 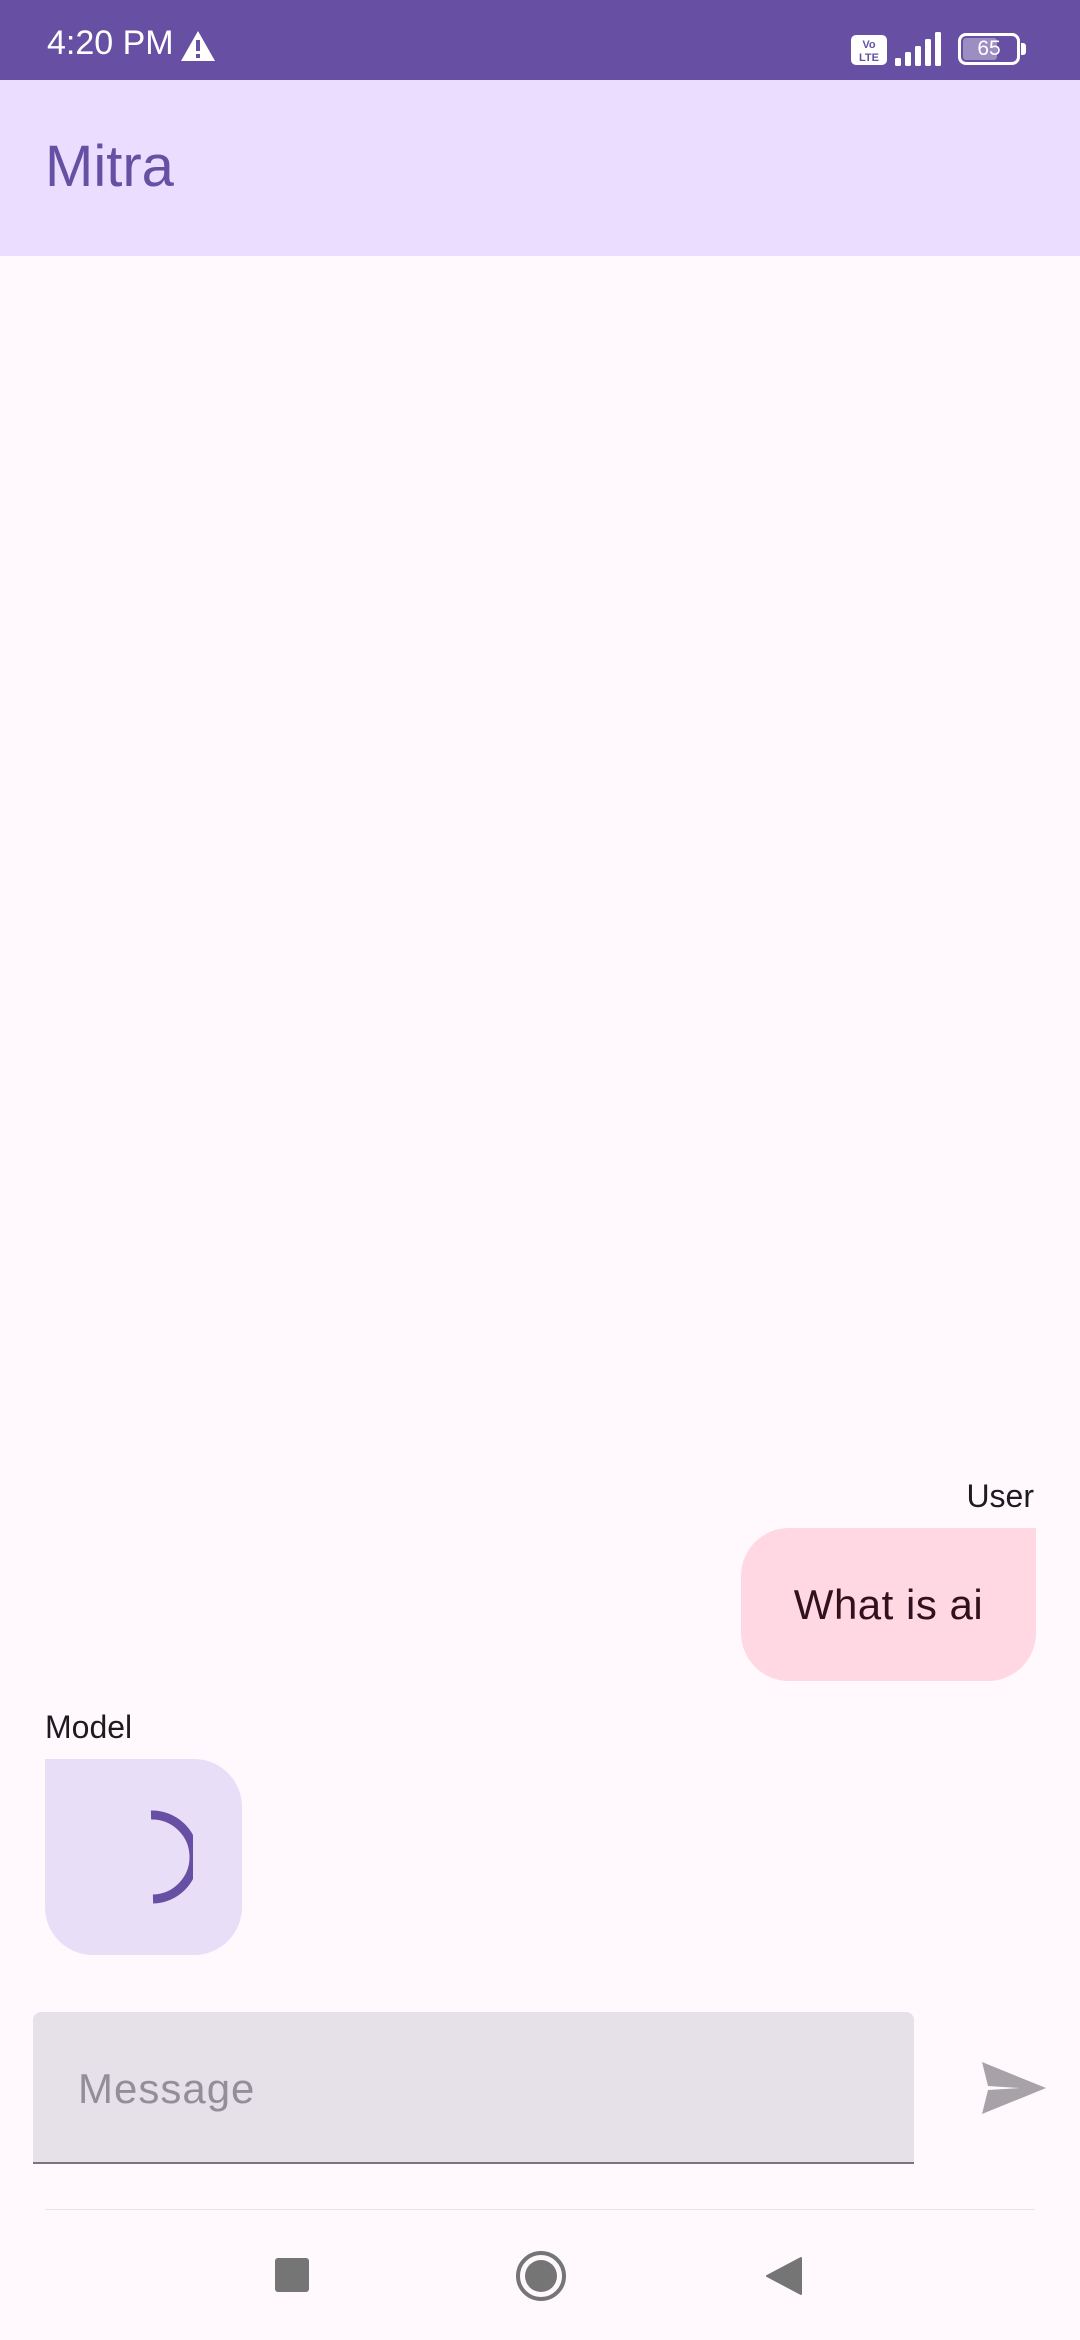 What do you see at coordinates (1014, 2088) in the screenshot?
I see `send-icon` at bounding box center [1014, 2088].